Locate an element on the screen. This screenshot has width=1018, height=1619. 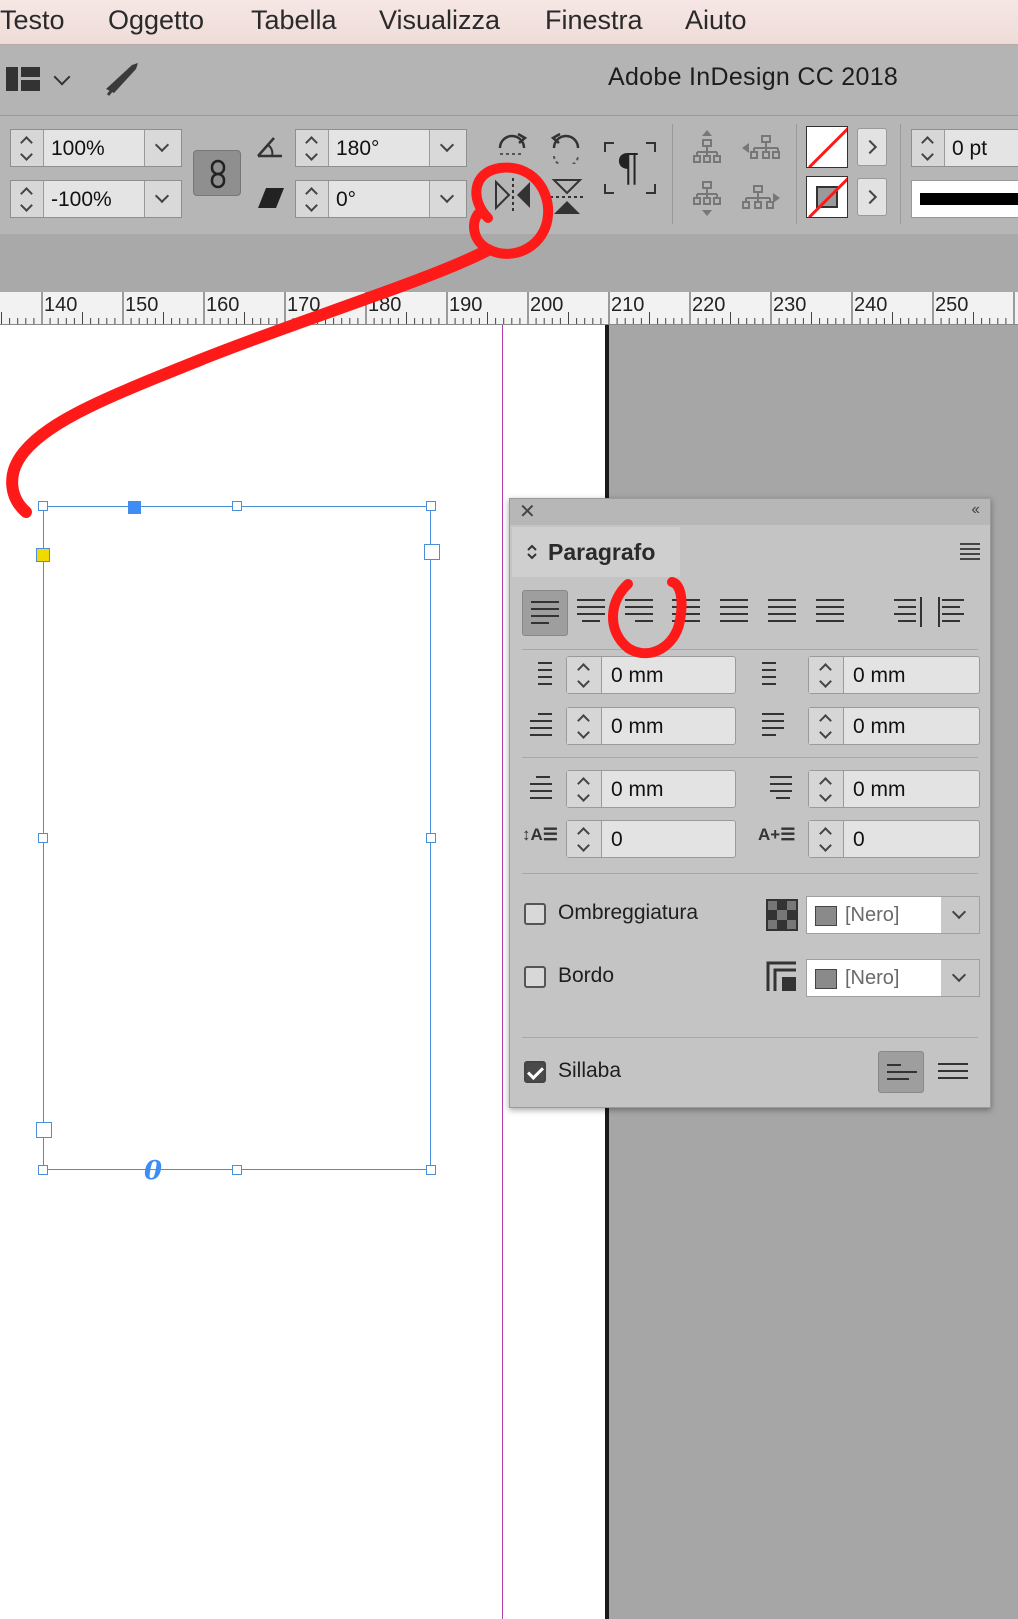
align-away-from-spine-icon is located at coordinates (956, 612).